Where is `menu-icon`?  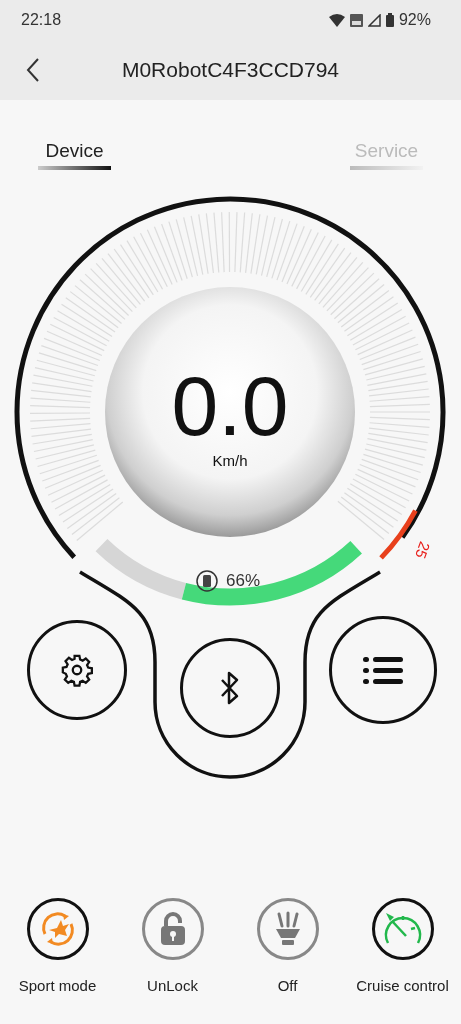 menu-icon is located at coordinates (383, 670).